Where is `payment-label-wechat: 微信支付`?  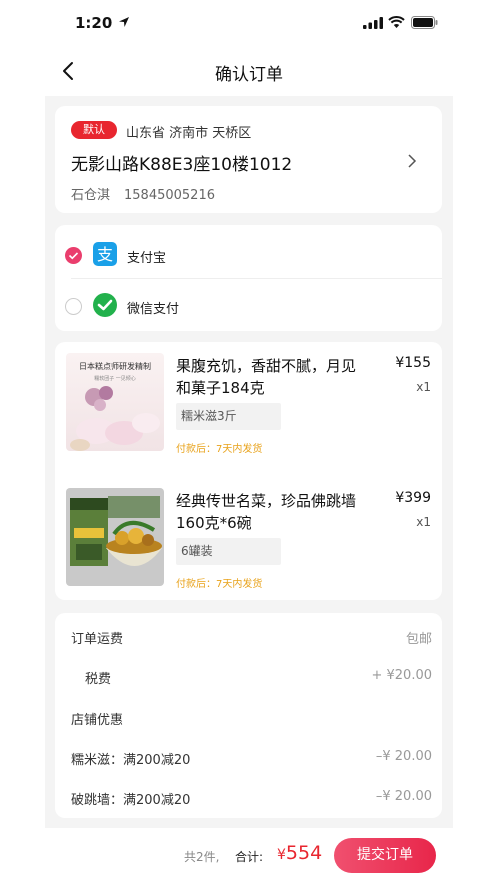
payment-label-wechat: 微信支付 is located at coordinates (153, 309).